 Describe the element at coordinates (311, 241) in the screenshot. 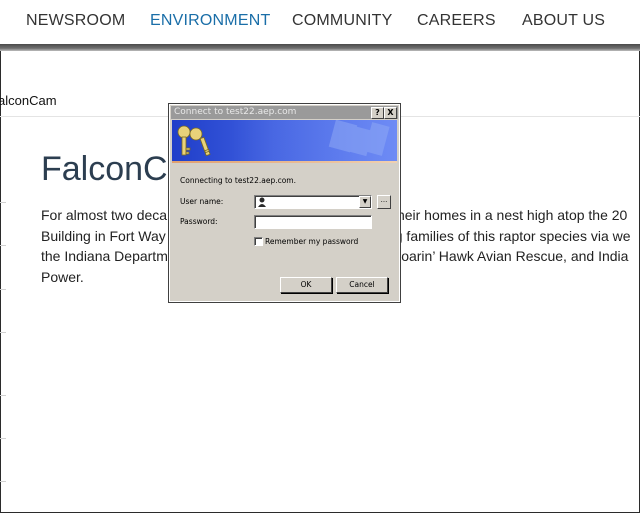

I see `remember-password-label: Remember my password` at that location.